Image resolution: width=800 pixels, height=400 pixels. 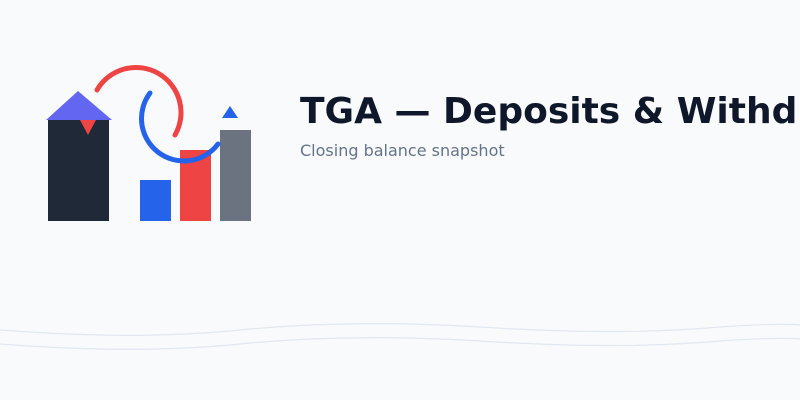 I want to click on building-roof, so click(x=79, y=105).